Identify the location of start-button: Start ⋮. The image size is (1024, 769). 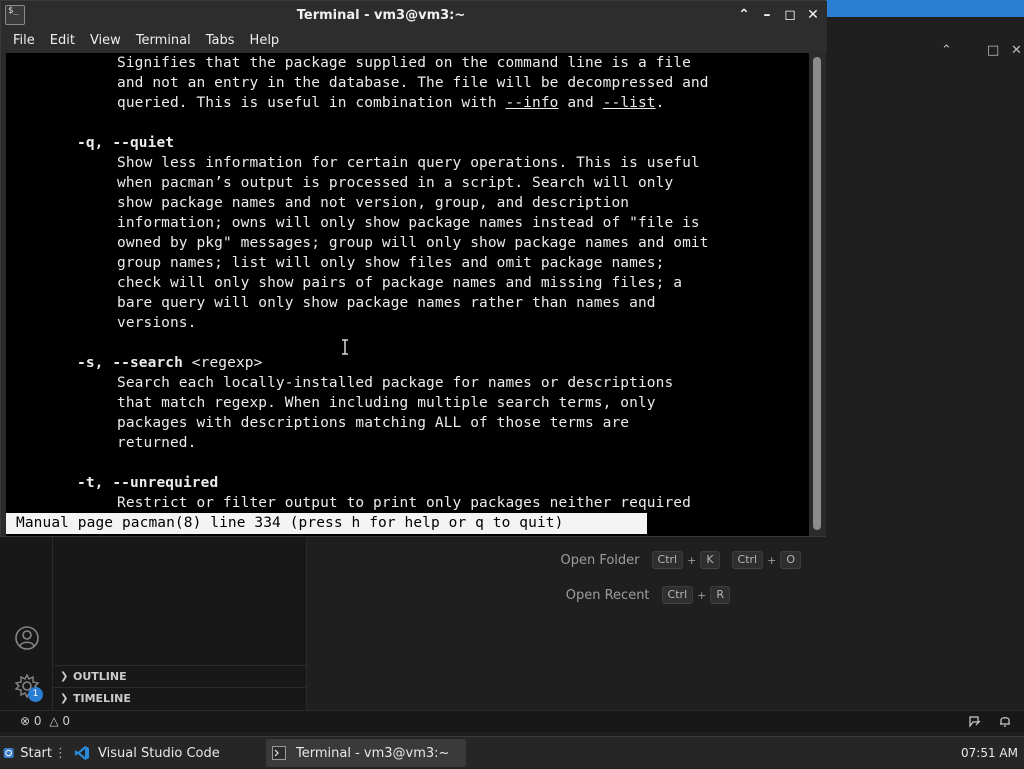
(35, 753).